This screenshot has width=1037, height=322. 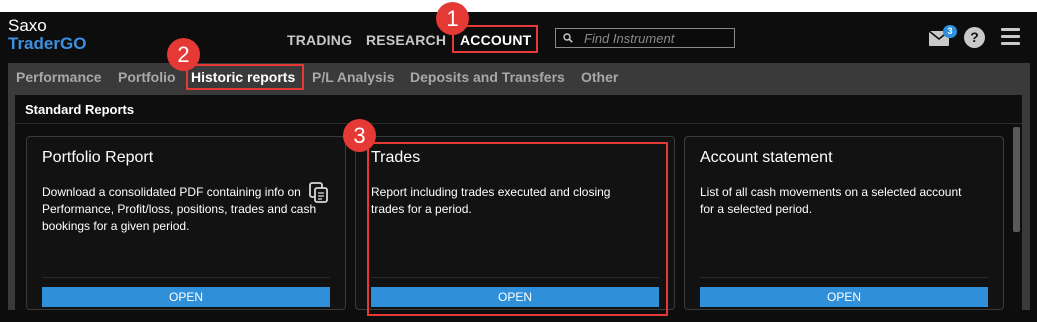 What do you see at coordinates (844, 297) in the screenshot?
I see `open-account-statement-button: OPEN` at bounding box center [844, 297].